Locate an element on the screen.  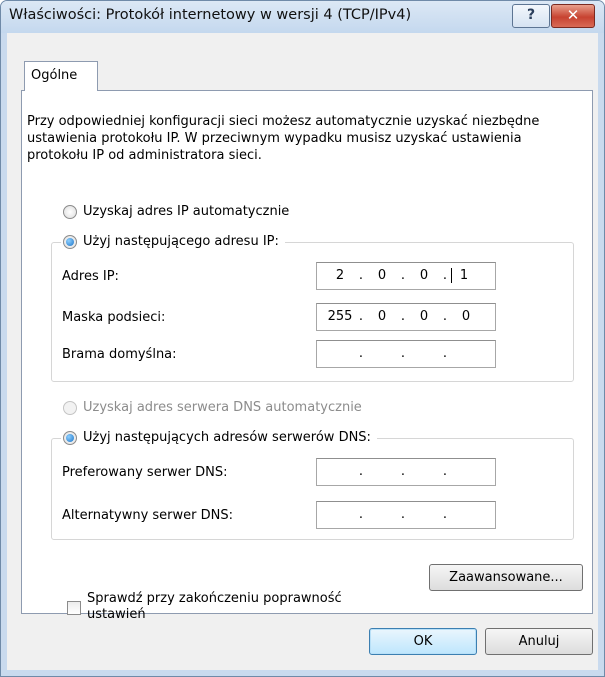
mask-octet-3: 0 is located at coordinates (424, 316).